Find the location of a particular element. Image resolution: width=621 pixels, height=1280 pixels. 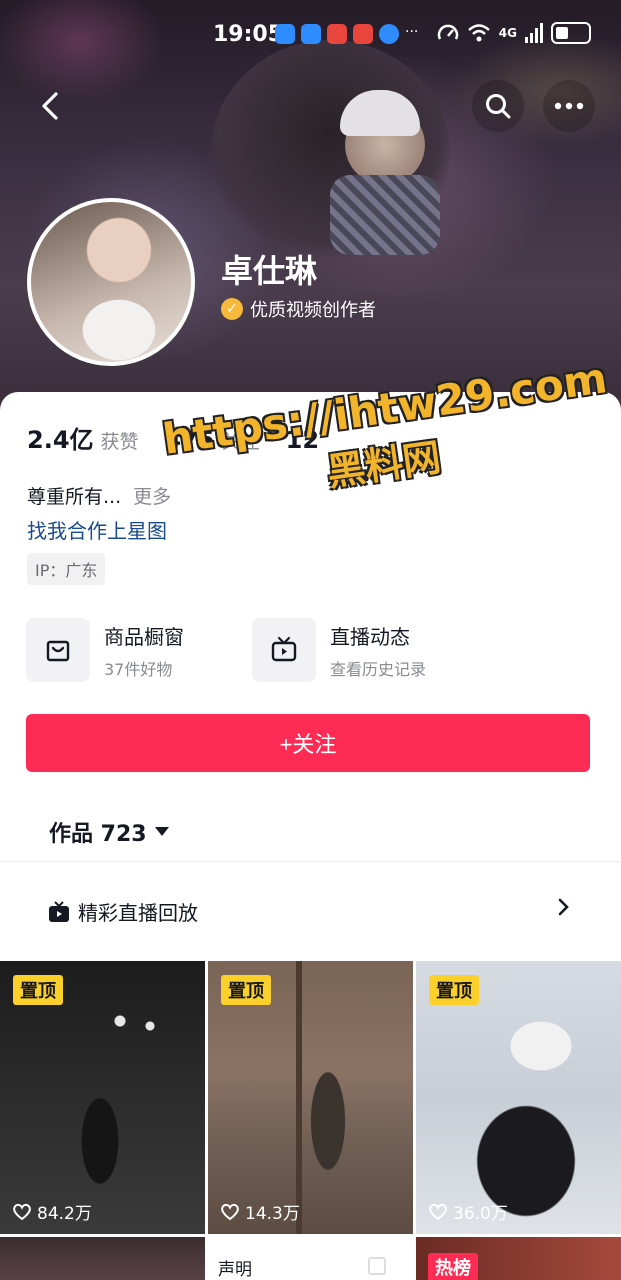

likes-count: 84.2万 is located at coordinates (64, 1214).